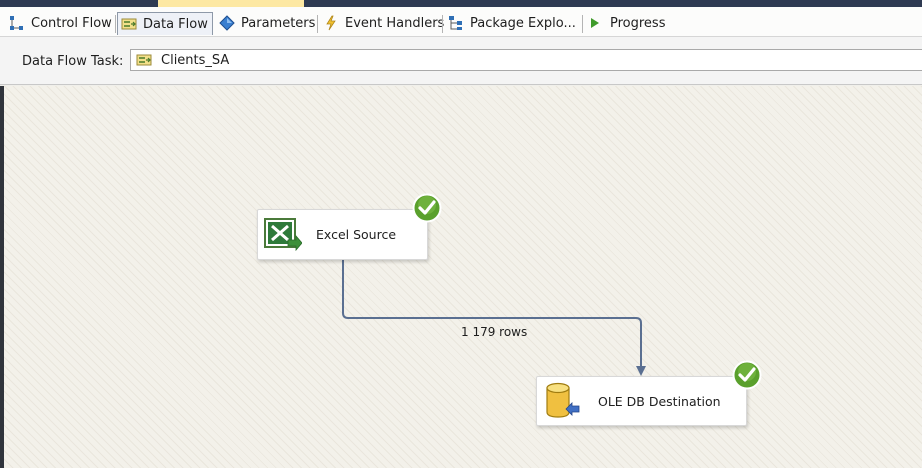  What do you see at coordinates (595, 23) in the screenshot?
I see `progress-icon` at bounding box center [595, 23].